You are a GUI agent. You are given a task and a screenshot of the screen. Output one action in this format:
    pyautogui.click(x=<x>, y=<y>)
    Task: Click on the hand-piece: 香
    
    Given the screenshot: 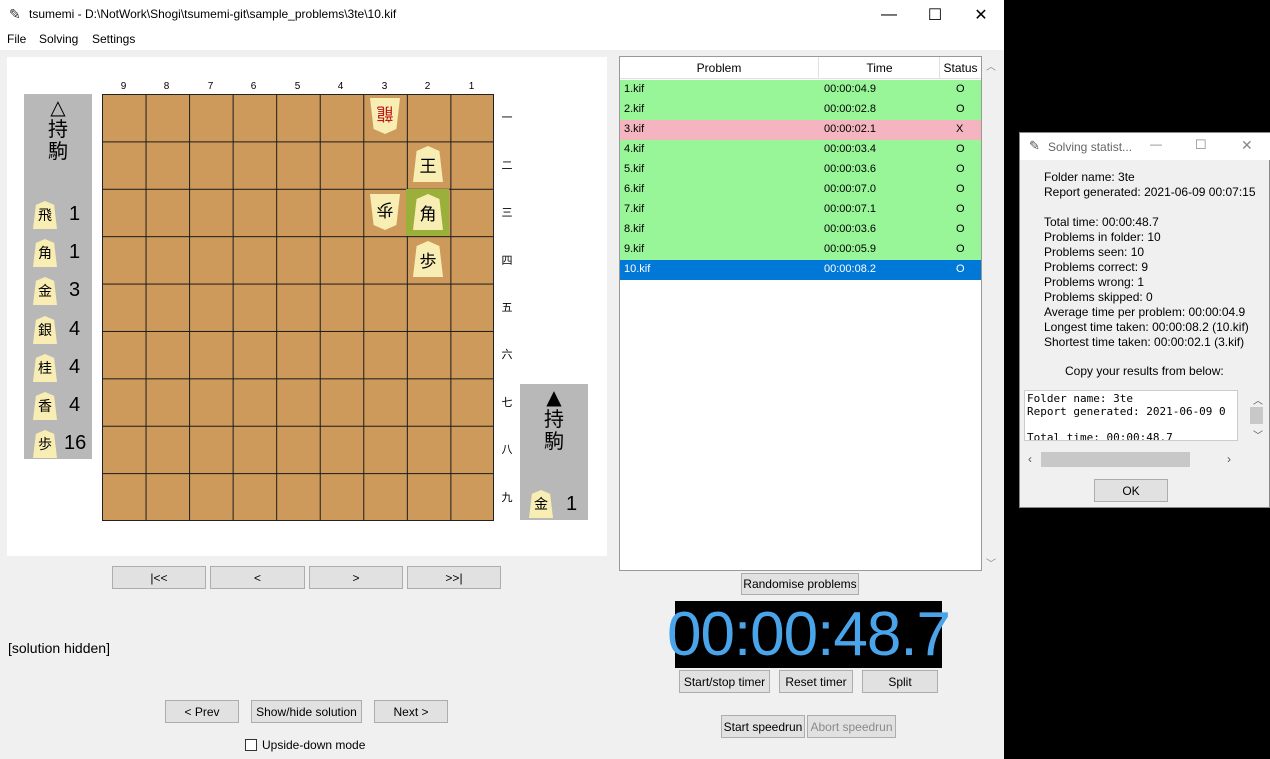 What is the action you would take?
    pyautogui.click(x=45, y=406)
    